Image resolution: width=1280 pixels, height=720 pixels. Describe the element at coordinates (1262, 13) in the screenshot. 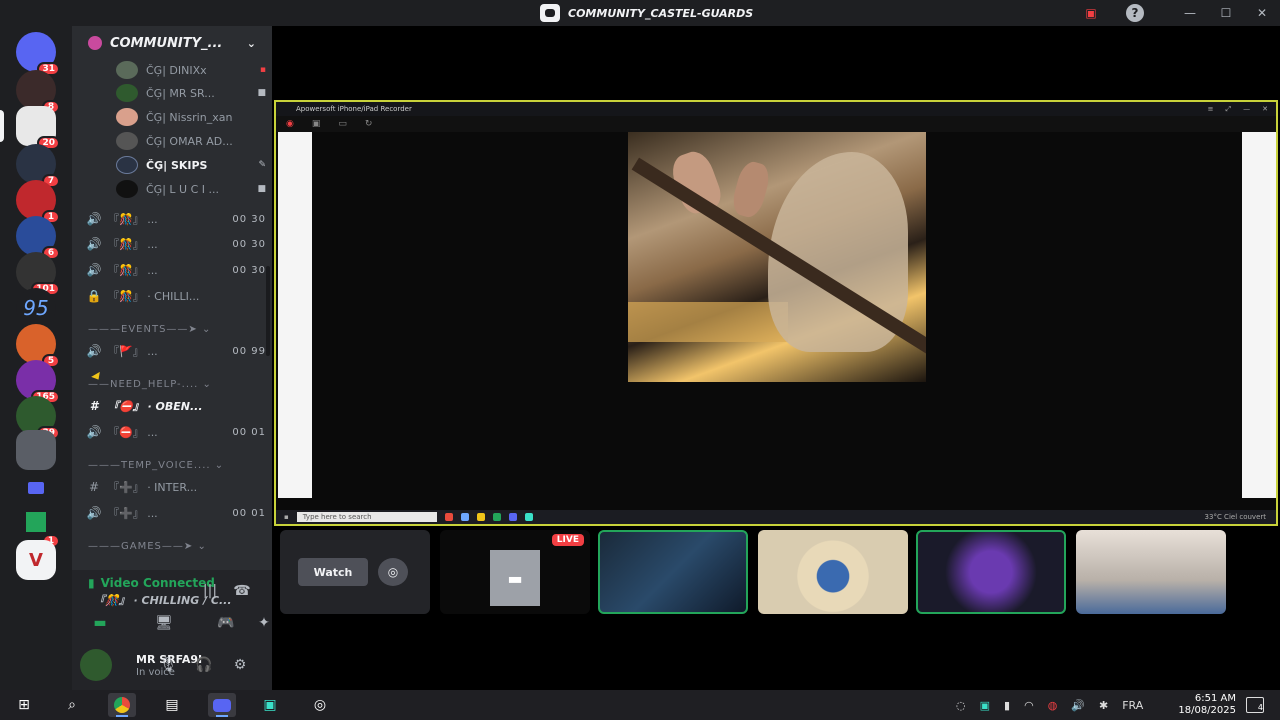

I see `close-button: ✕` at that location.